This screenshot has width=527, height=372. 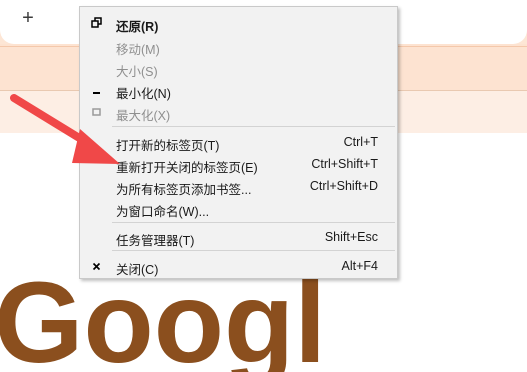 I want to click on menu-item-reopen-closed-tab: 重新打开关闭的标签页(E) Ctrl+Shift+T, so click(x=238, y=164).